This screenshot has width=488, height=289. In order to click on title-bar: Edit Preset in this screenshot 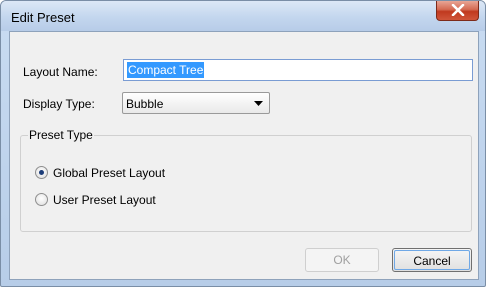, I will do `click(243, 16)`.